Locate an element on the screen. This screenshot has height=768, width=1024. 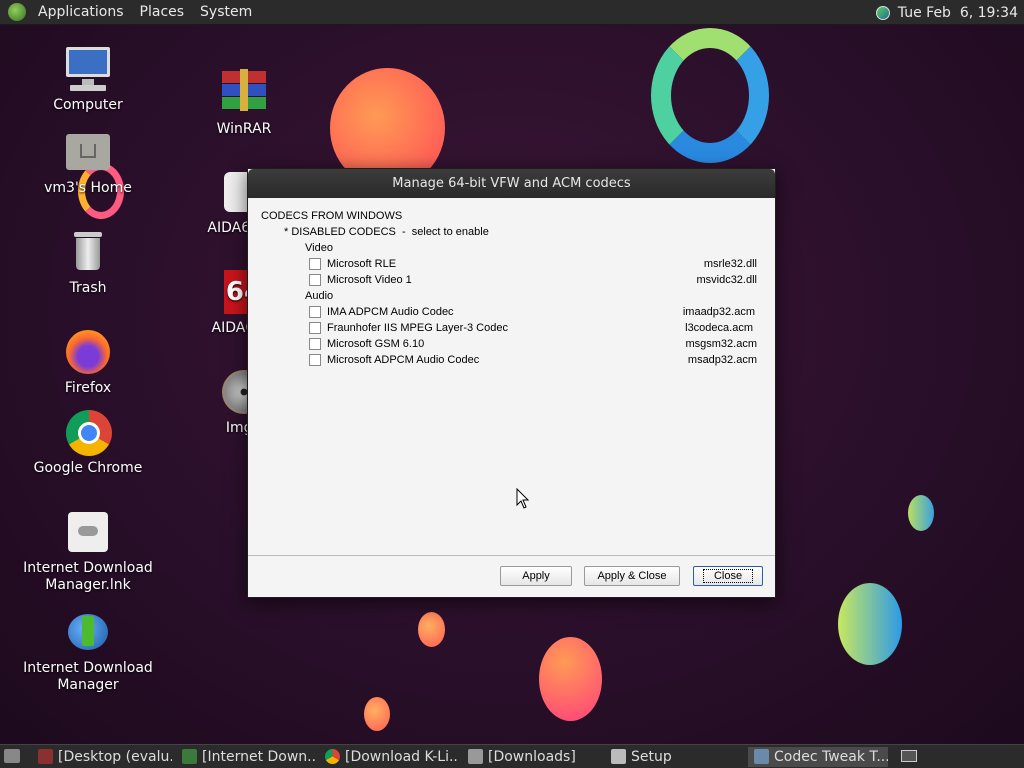
menu-system: System is located at coordinates (226, 12).